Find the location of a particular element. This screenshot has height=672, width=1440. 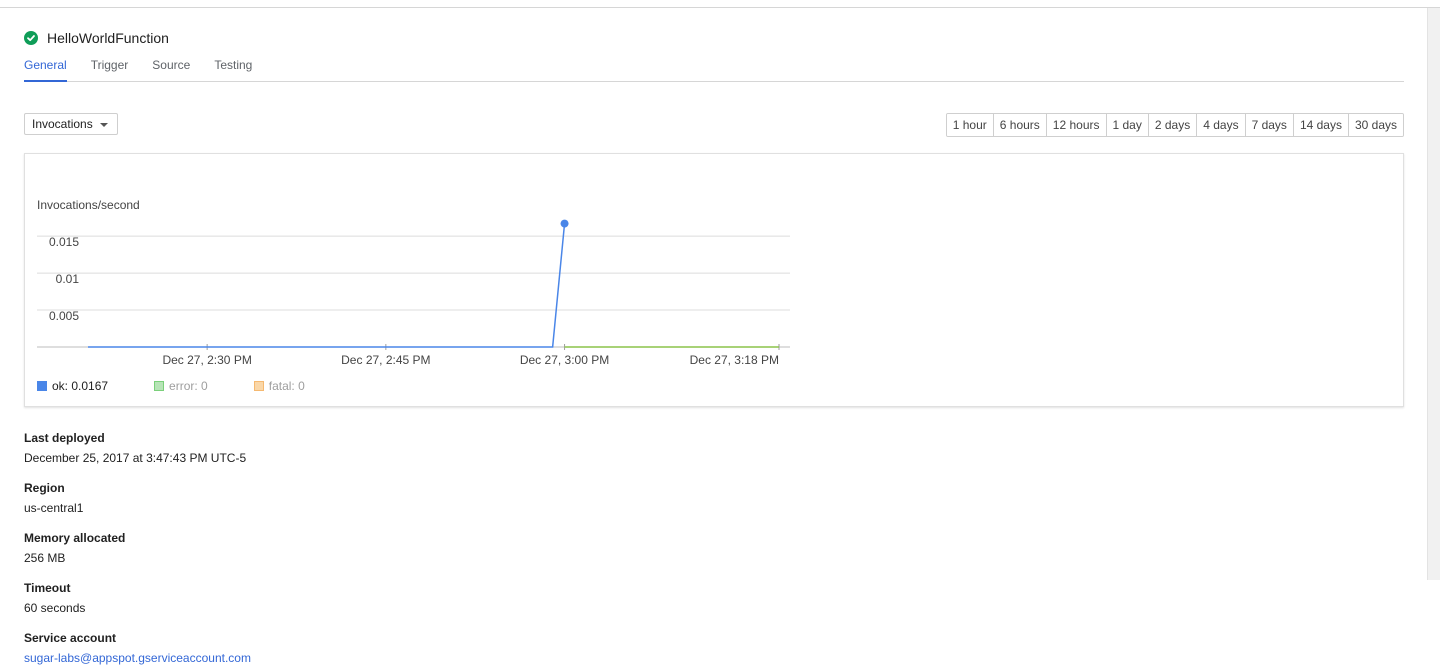

legend-label-error: error: 0 is located at coordinates (188, 386).